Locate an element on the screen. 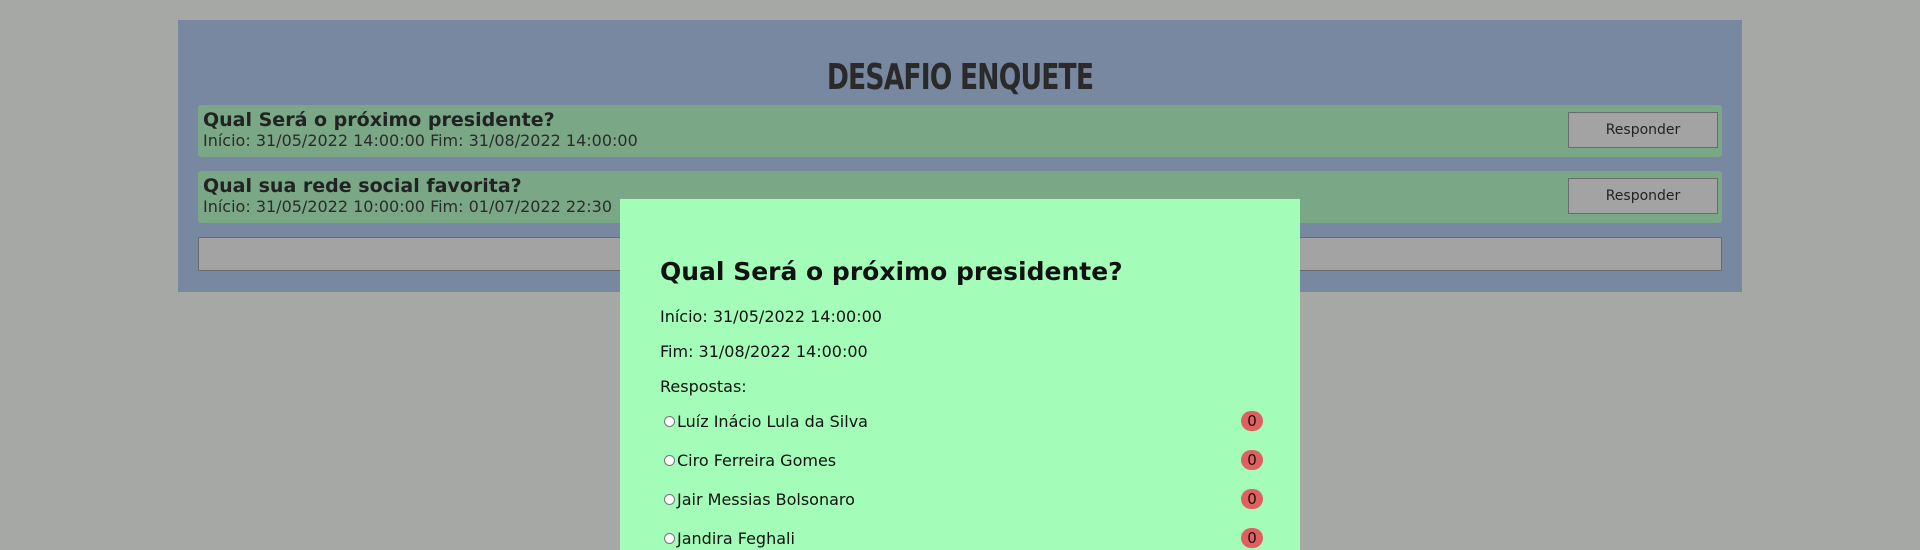  answer-option: Jair Messias Bolsonaro 0 is located at coordinates (963, 501).